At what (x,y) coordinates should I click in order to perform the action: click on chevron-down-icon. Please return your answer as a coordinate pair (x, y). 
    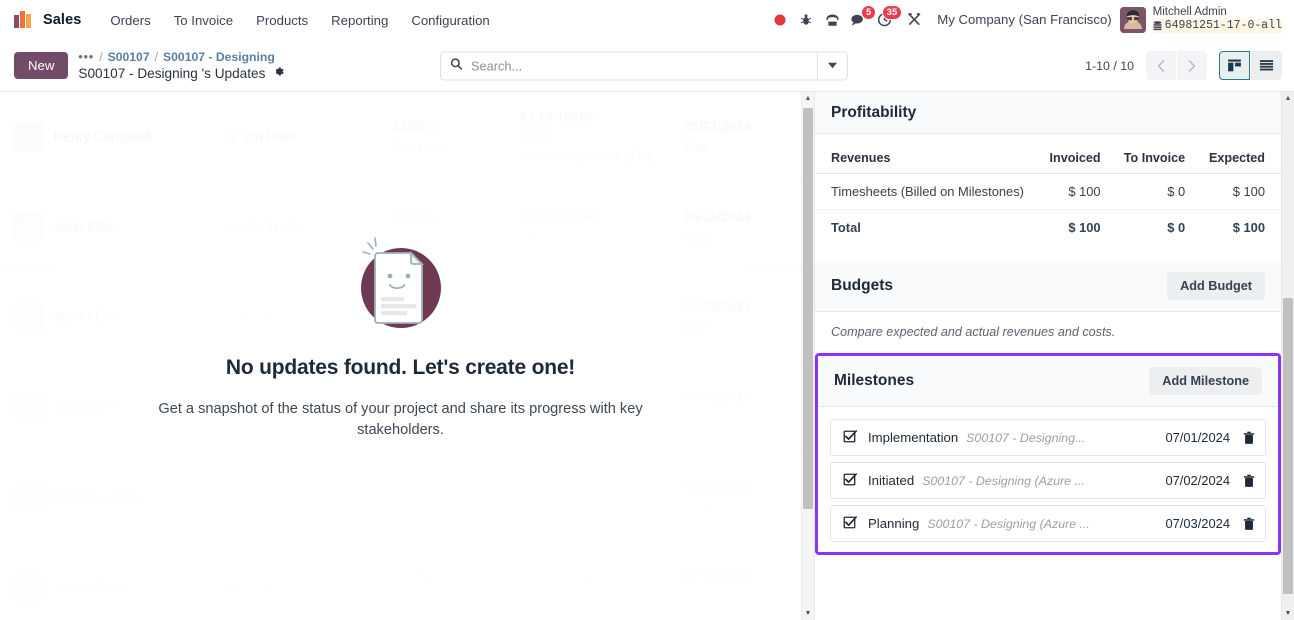
    Looking at the image, I should click on (832, 65).